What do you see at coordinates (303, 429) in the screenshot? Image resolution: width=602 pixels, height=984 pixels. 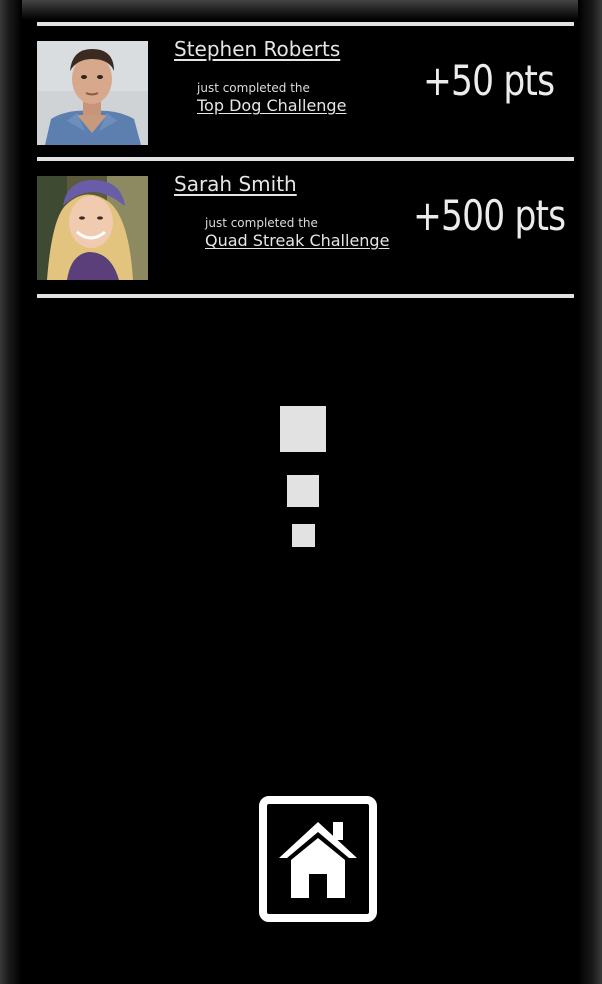 I see `loader-block-large` at bounding box center [303, 429].